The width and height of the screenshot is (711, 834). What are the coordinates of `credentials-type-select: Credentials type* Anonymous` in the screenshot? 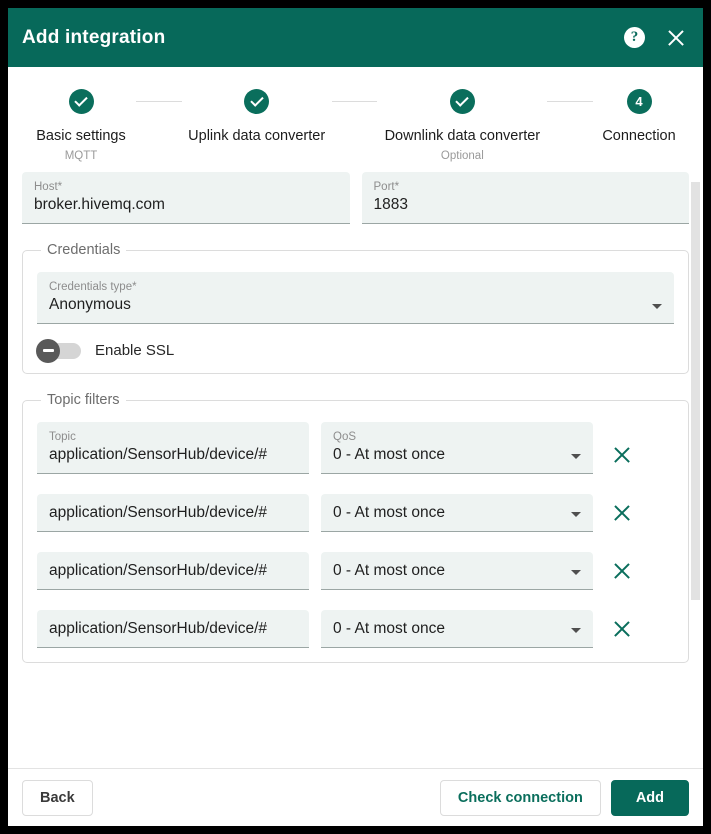 It's located at (355, 298).